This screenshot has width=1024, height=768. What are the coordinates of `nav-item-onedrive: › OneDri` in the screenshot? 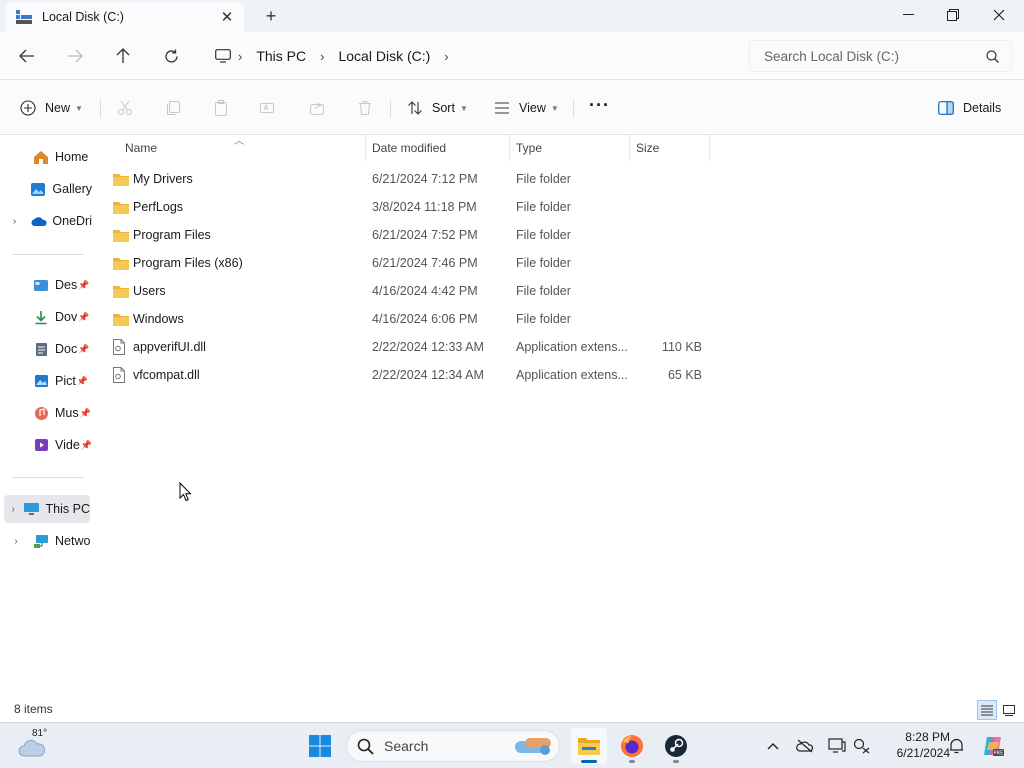 It's located at (46, 221).